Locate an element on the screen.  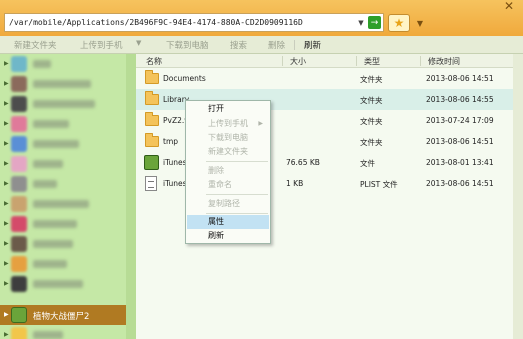
column-header-row: 名称 大小 类型 修改时间 is located at coordinates (324, 61).